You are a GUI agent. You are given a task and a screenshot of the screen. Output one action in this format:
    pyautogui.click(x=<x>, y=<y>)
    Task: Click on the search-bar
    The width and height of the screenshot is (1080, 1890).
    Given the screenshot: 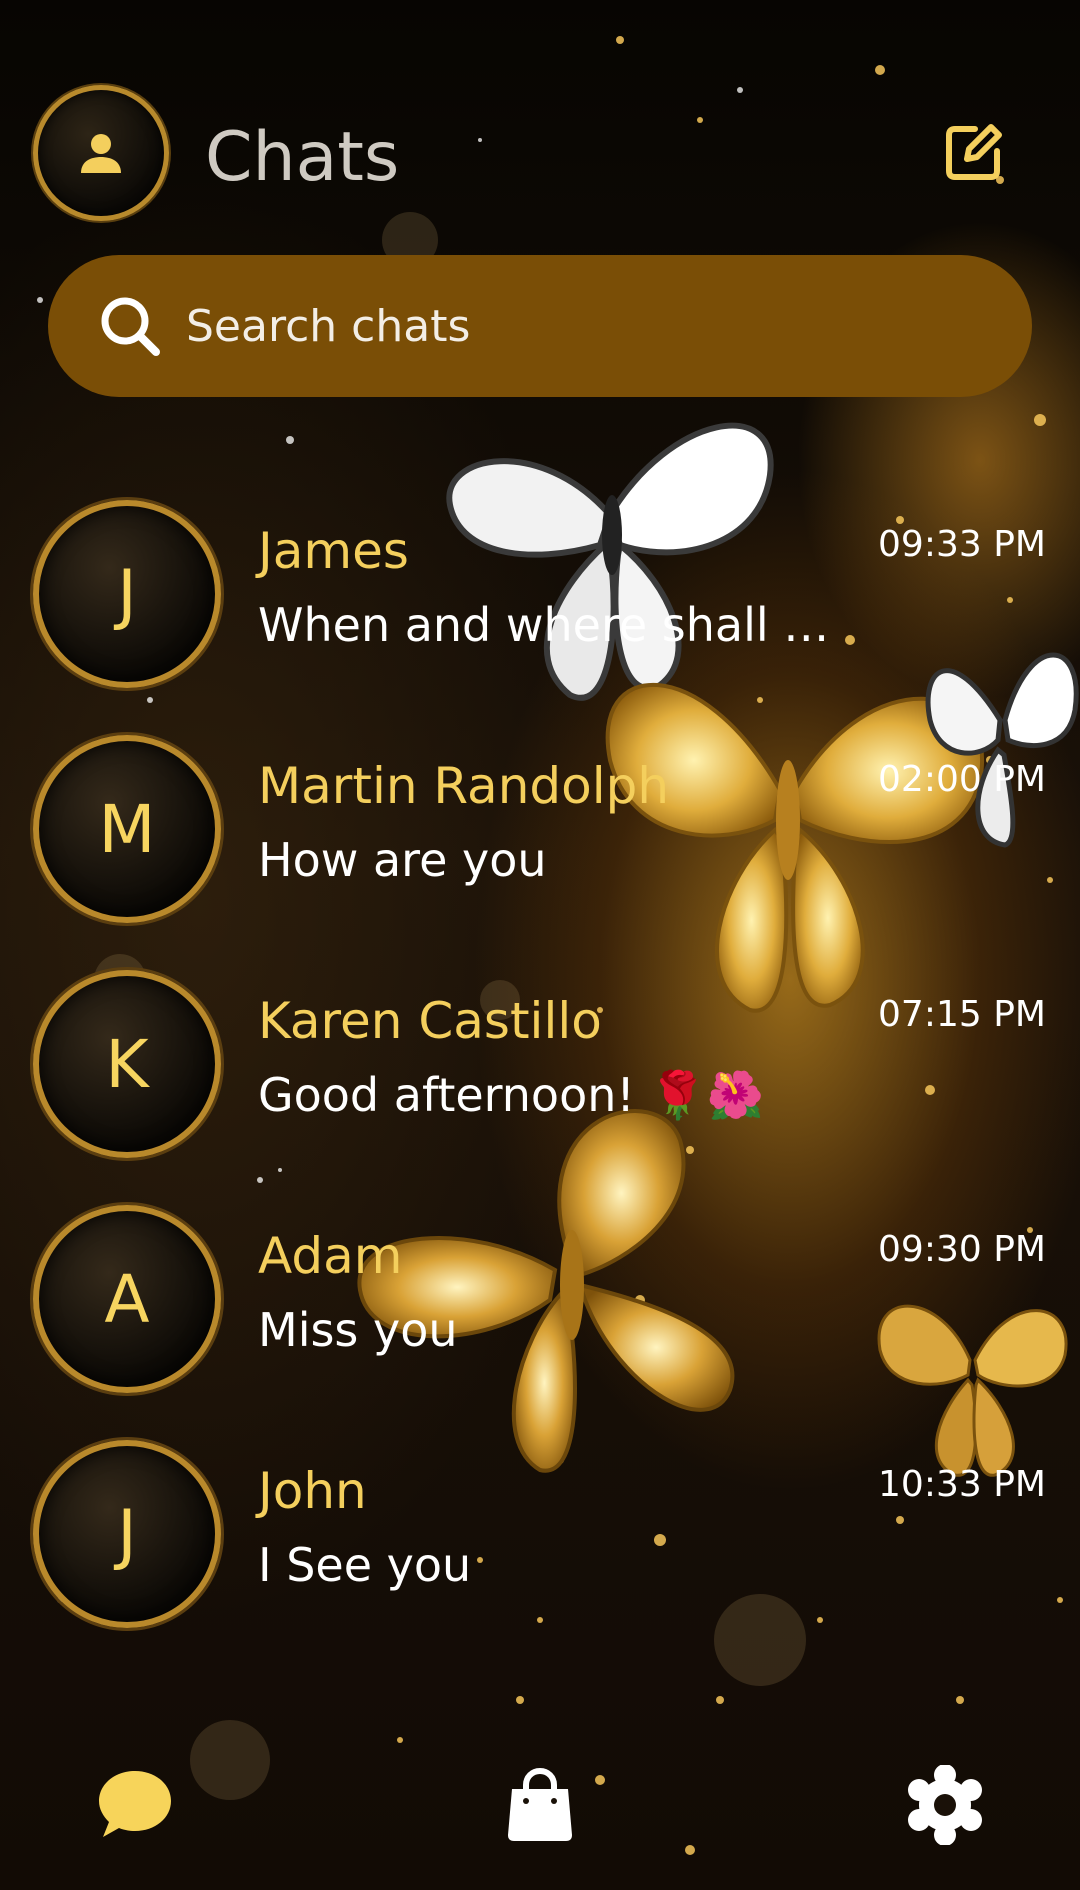 What is the action you would take?
    pyautogui.click(x=540, y=326)
    